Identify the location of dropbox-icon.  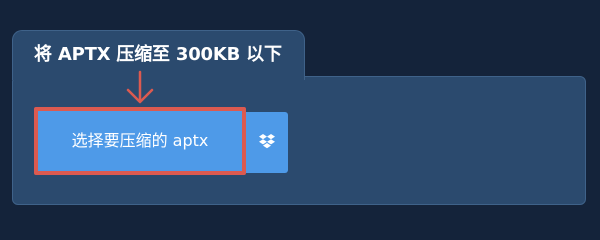
(267, 141).